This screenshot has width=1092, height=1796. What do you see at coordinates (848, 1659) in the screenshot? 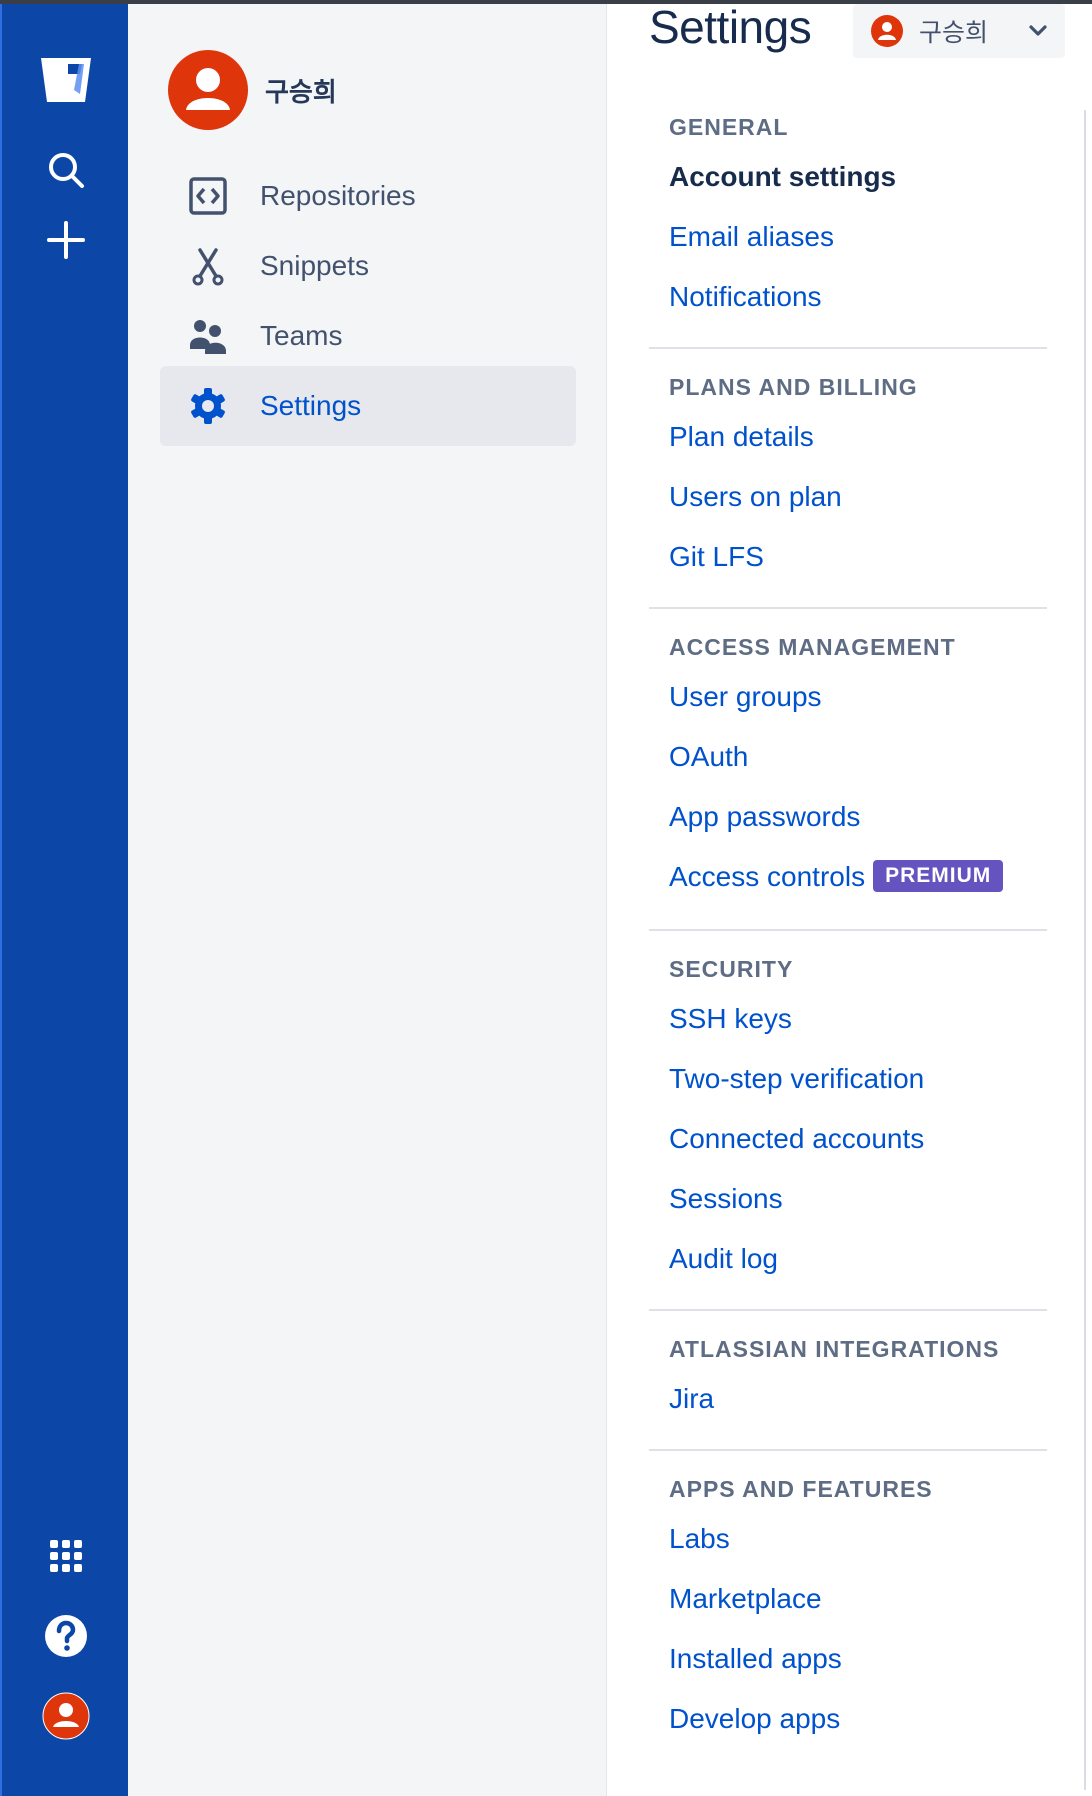
I see `settings-link-installed-apps: Installed apps` at bounding box center [848, 1659].